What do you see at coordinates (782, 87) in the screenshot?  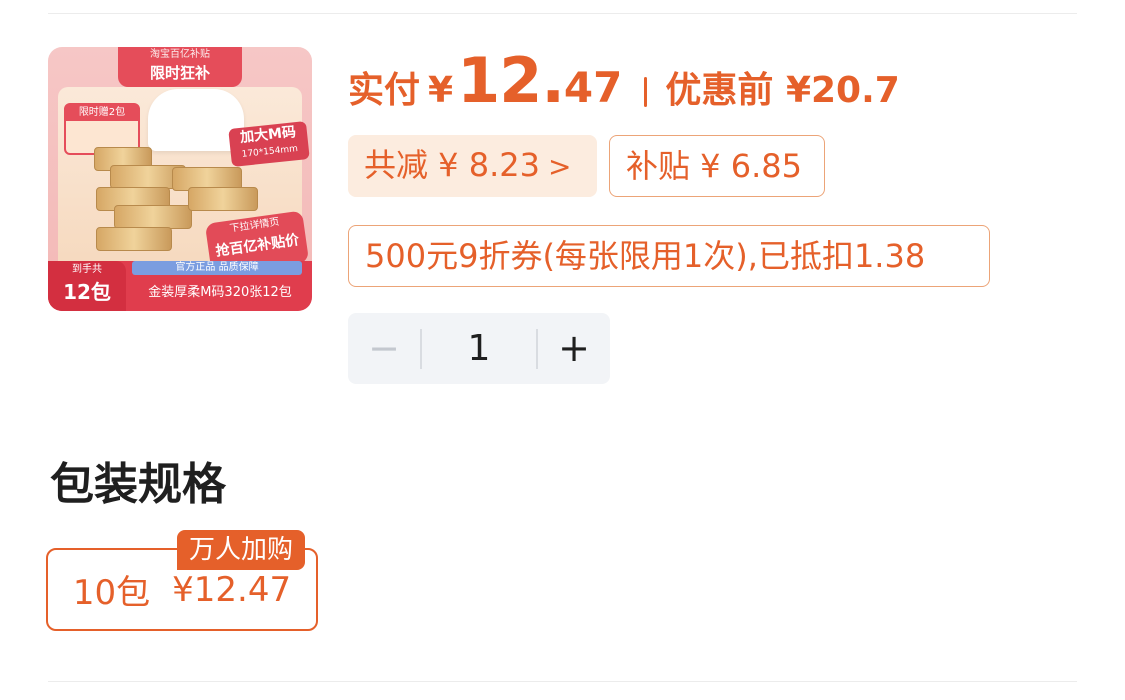 I see `original-price: 优惠前 ¥20.7` at bounding box center [782, 87].